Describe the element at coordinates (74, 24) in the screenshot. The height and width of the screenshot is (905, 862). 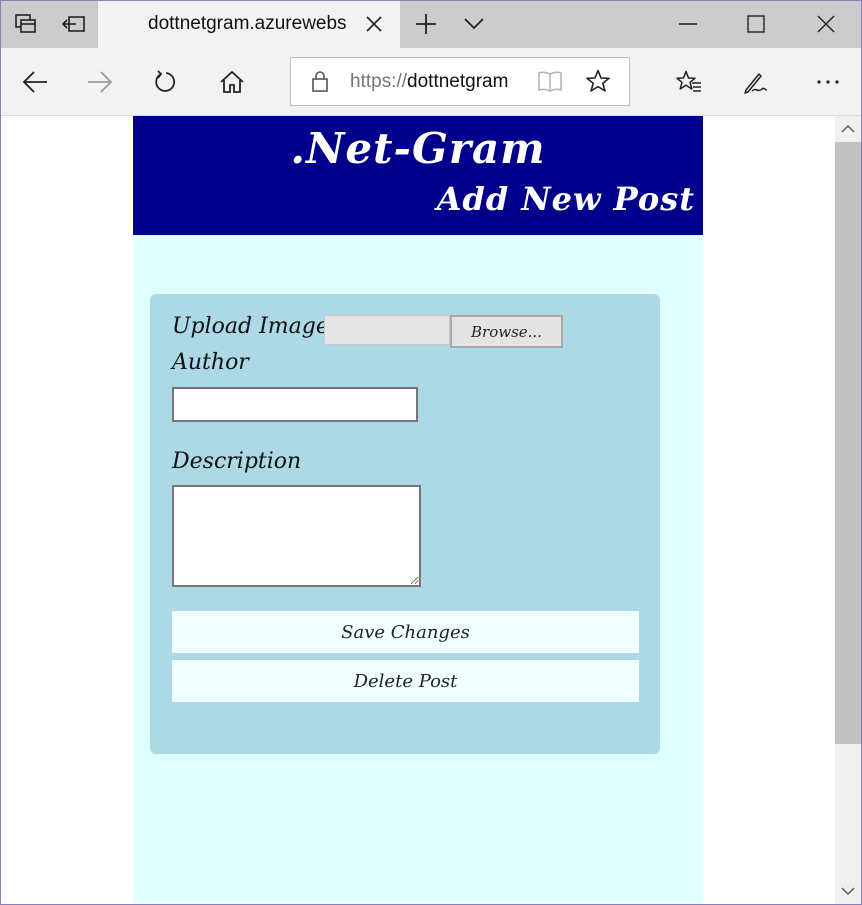
I see `set-aside-tabs-icon` at that location.